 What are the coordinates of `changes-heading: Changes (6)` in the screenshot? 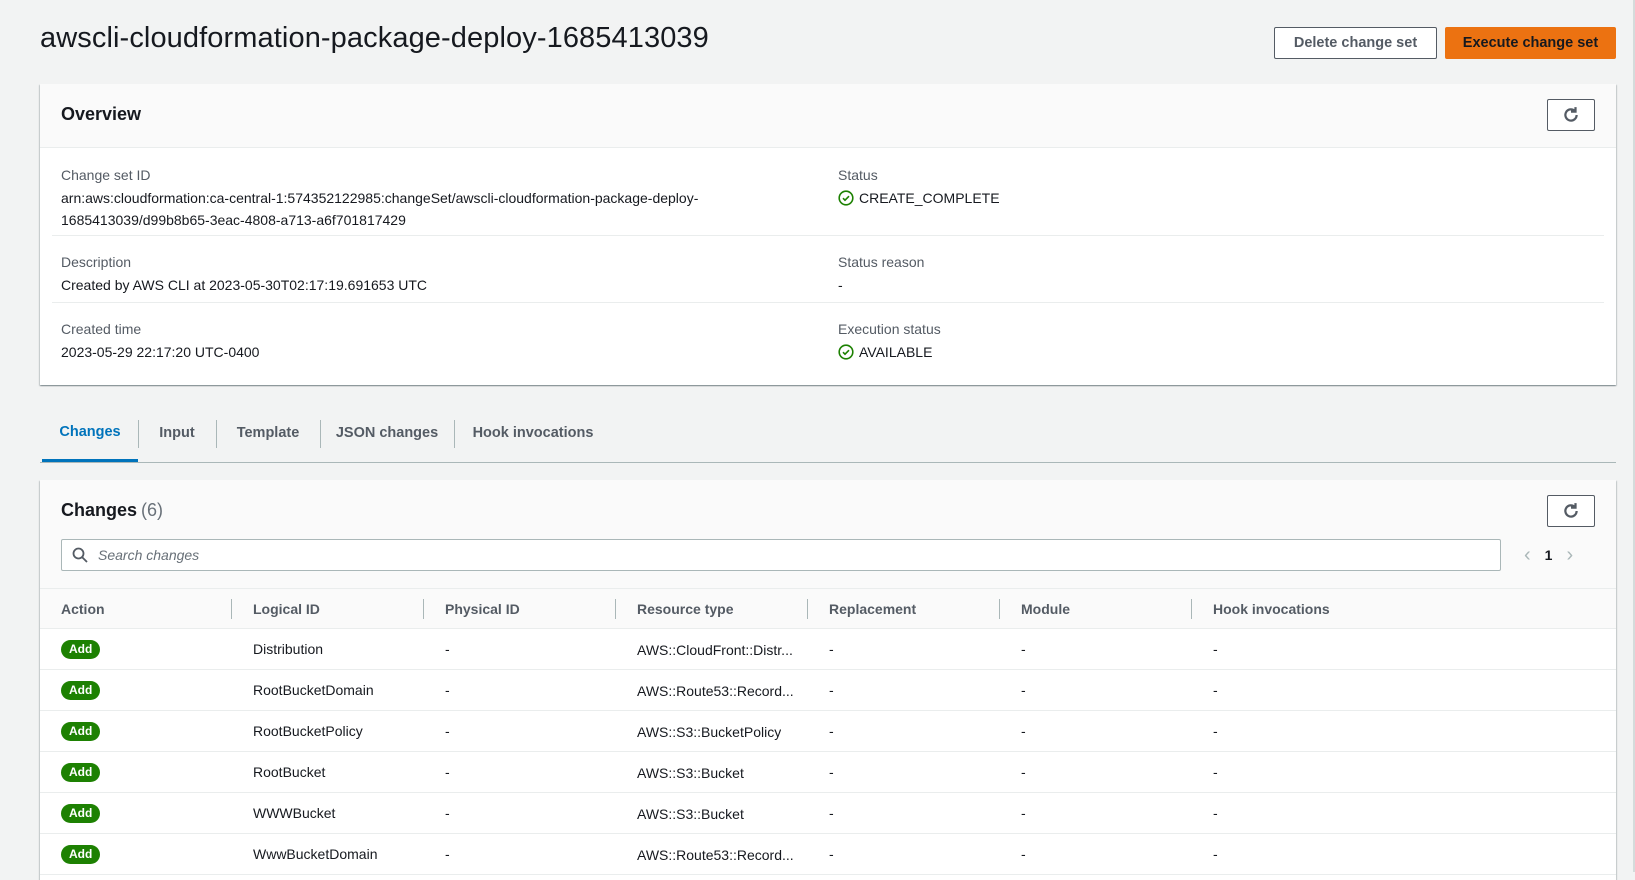 It's located at (112, 510).